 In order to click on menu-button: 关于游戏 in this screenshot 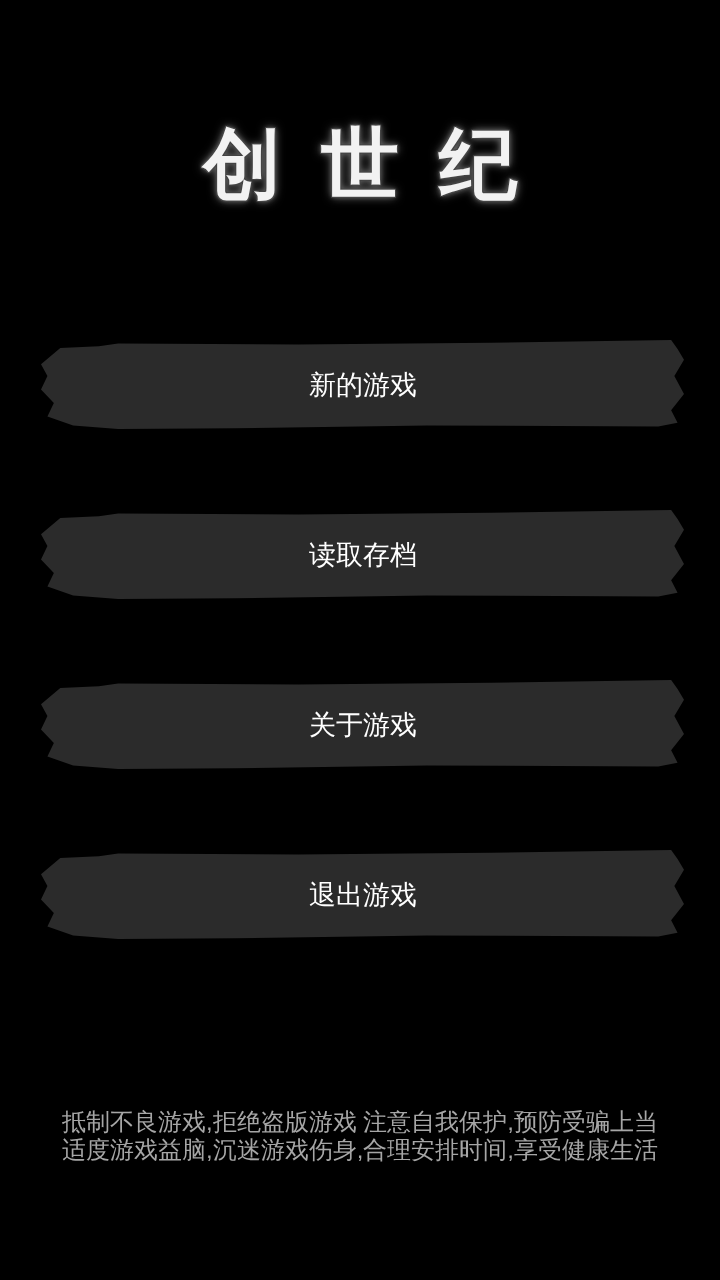, I will do `click(362, 725)`.